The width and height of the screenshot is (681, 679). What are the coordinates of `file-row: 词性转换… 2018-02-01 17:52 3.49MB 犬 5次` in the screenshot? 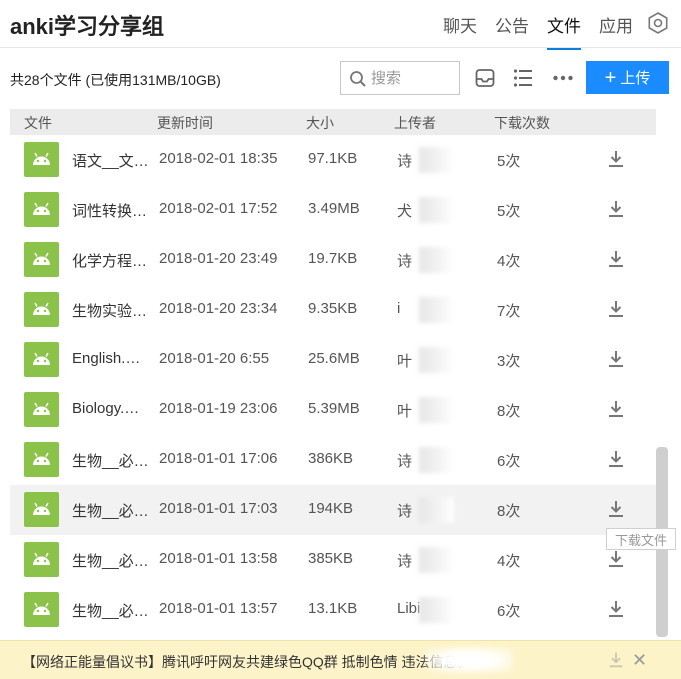 It's located at (333, 210).